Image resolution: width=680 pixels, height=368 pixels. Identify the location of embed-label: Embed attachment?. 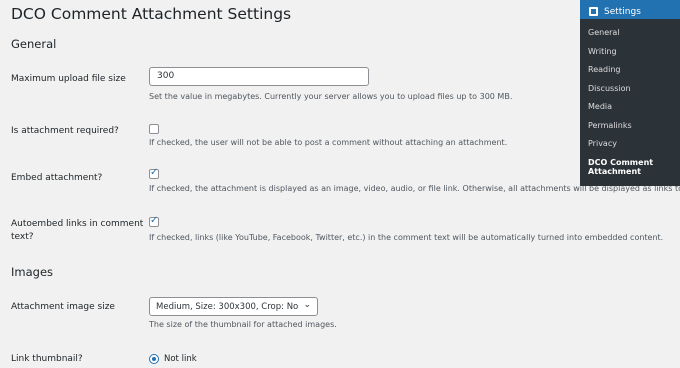
(57, 178).